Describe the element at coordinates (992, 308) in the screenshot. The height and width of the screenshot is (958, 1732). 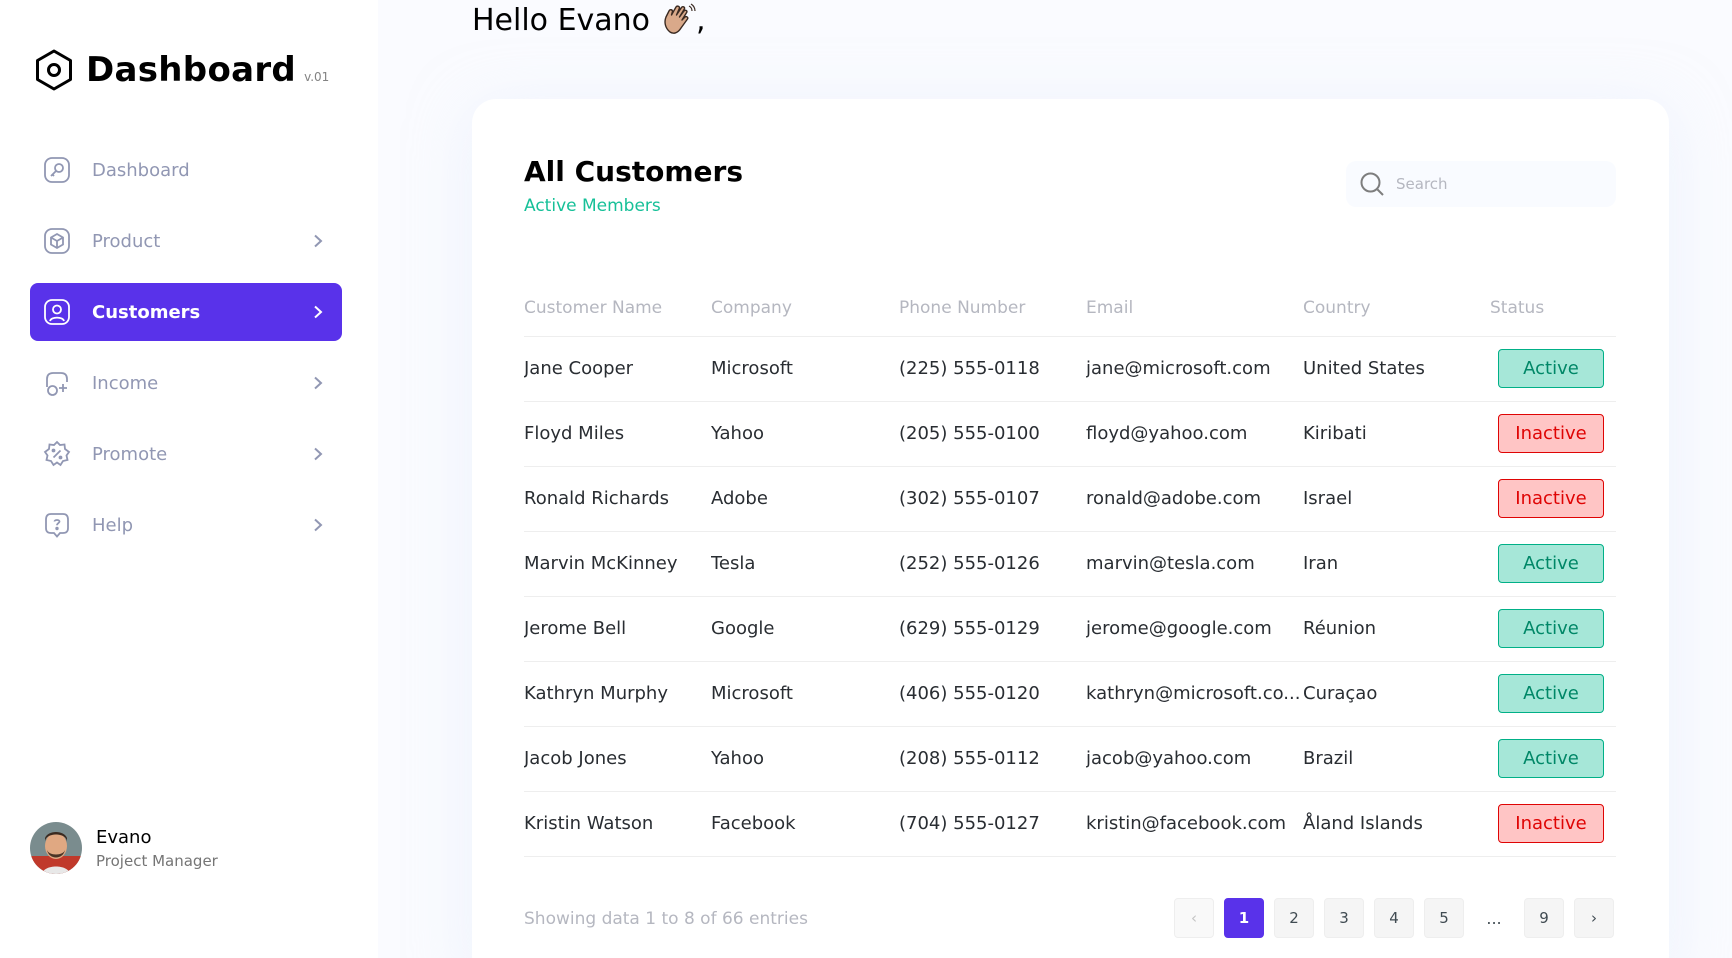
I see `column-header: Phone Number` at that location.